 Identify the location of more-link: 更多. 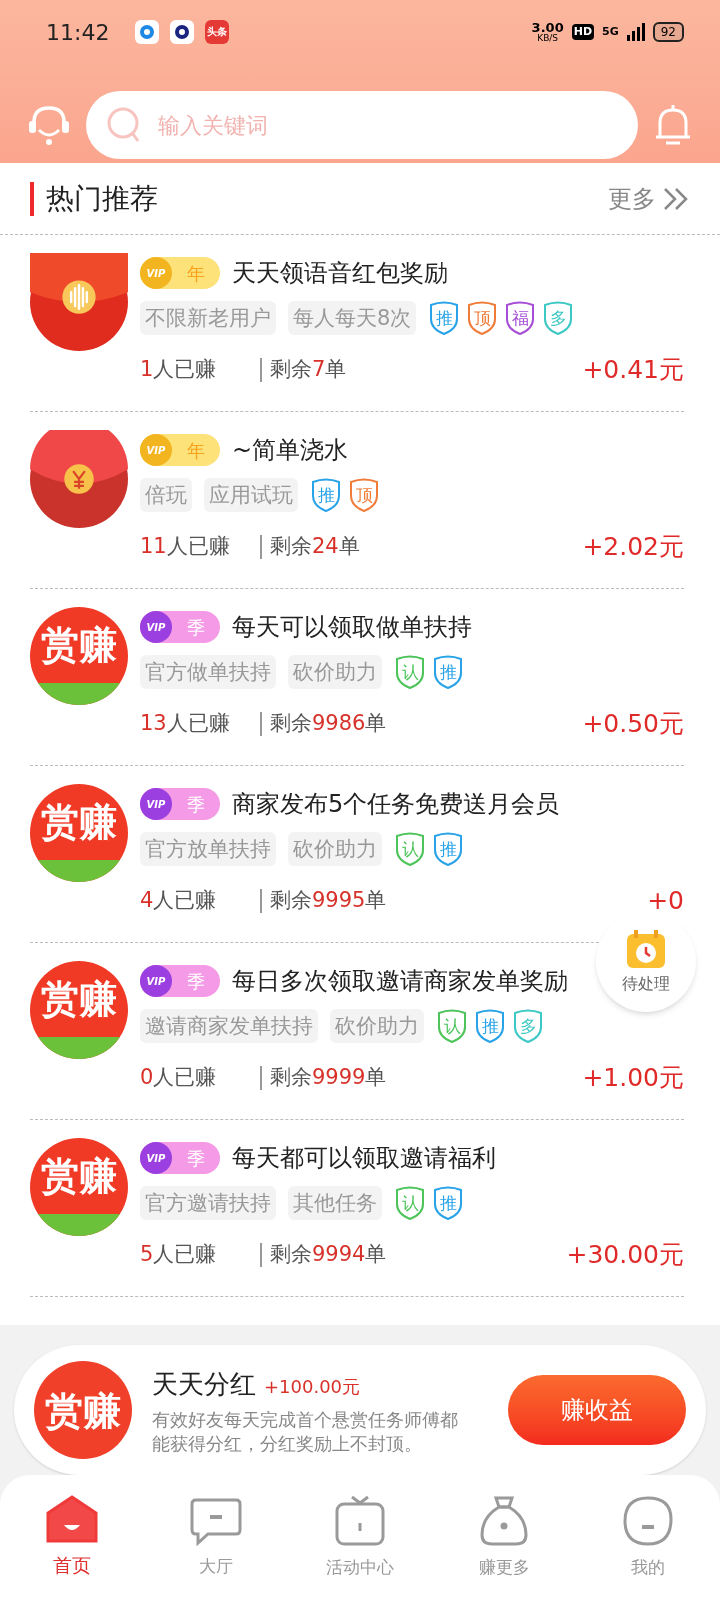
(649, 198).